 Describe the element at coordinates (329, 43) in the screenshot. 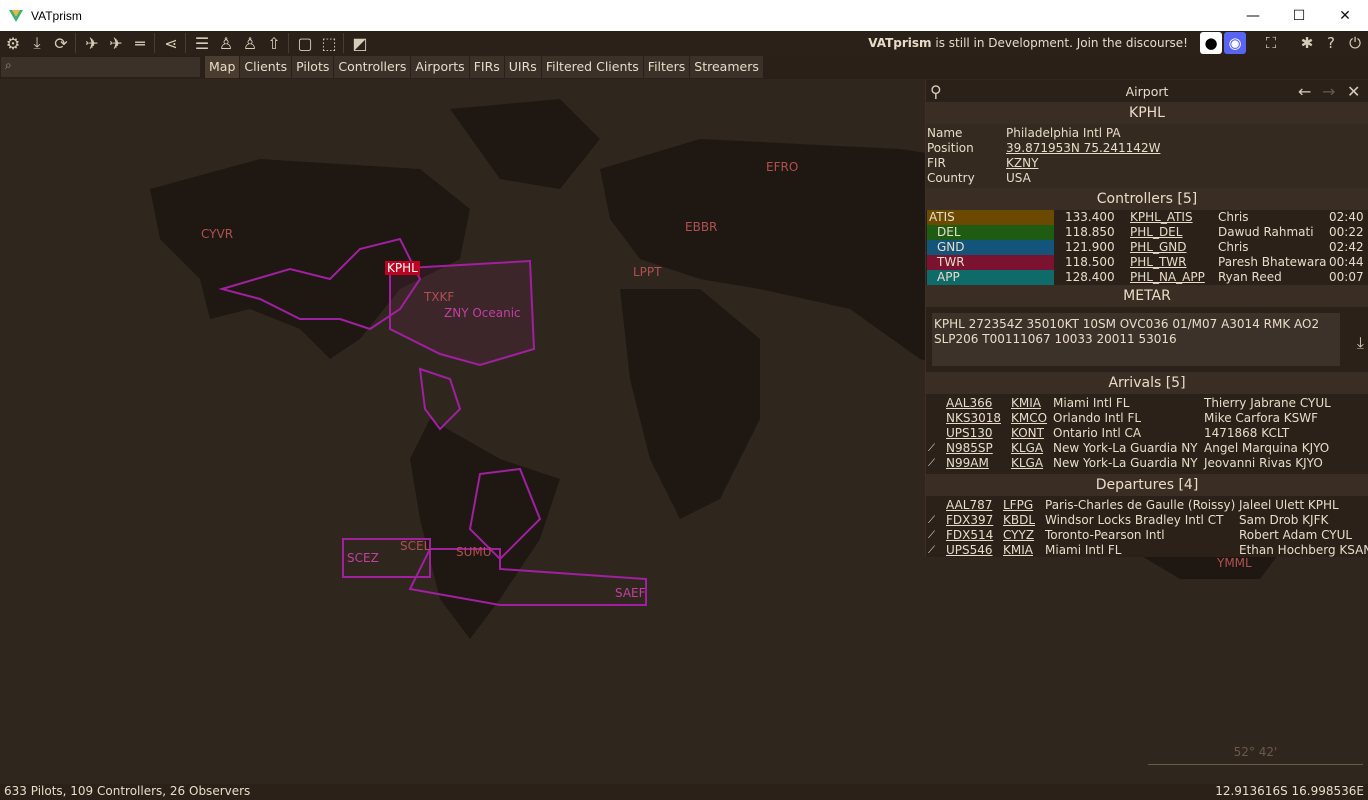

I see `map-dashed-icon: ⬚` at that location.